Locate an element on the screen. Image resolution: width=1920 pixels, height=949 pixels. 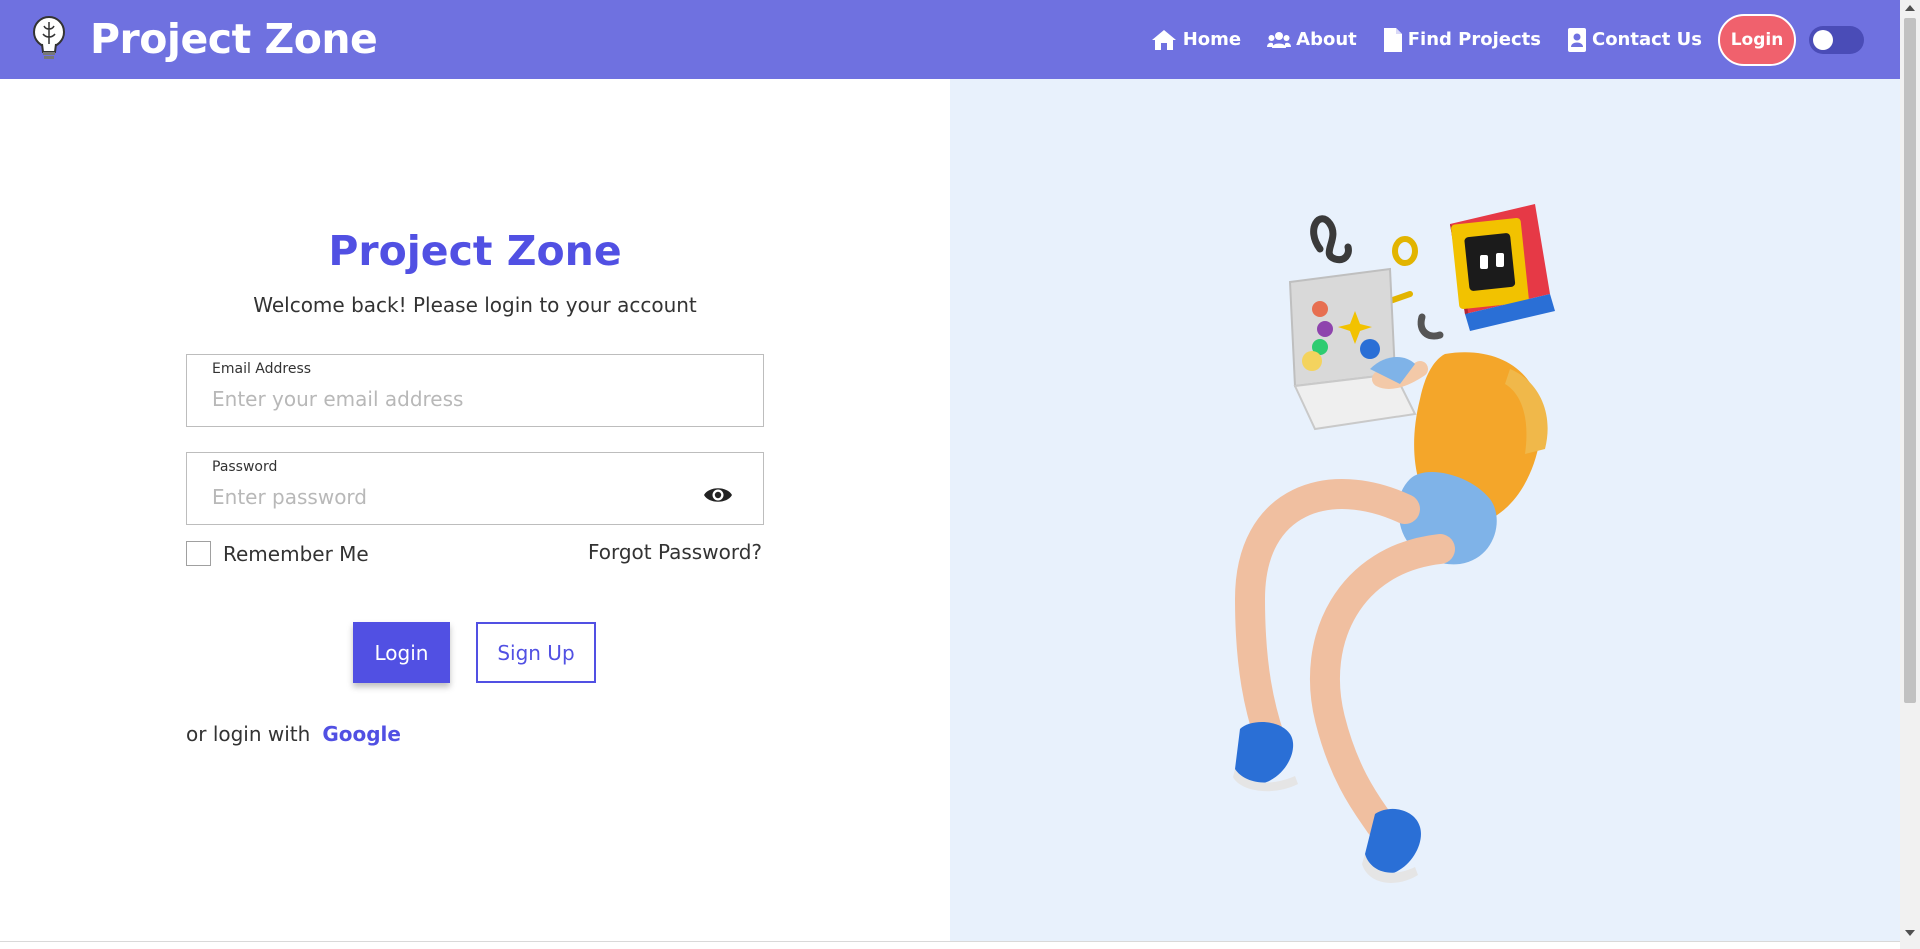
toggle-knob is located at coordinates (1823, 39).